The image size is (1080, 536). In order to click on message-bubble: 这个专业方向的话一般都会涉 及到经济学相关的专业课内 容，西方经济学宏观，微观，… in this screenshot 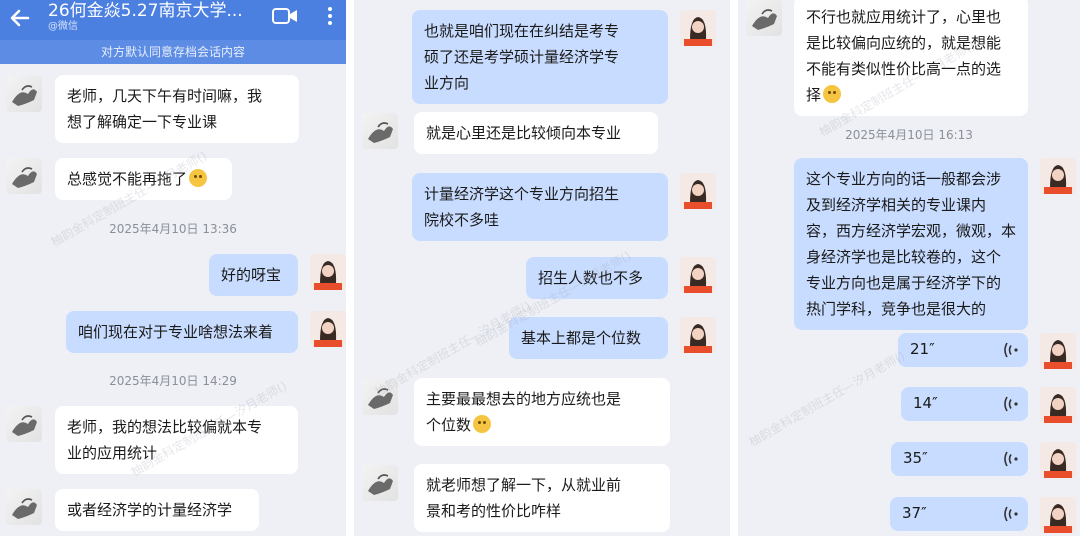, I will do `click(911, 244)`.